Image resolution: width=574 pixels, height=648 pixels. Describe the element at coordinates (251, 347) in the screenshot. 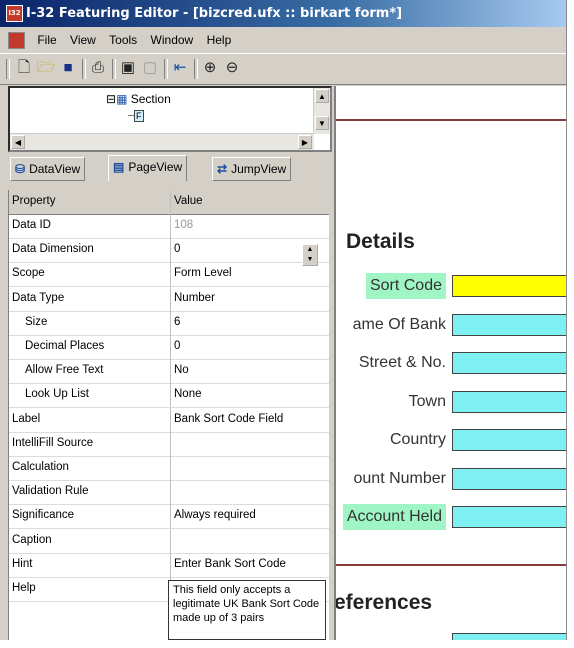

I see `property-value: 0` at that location.